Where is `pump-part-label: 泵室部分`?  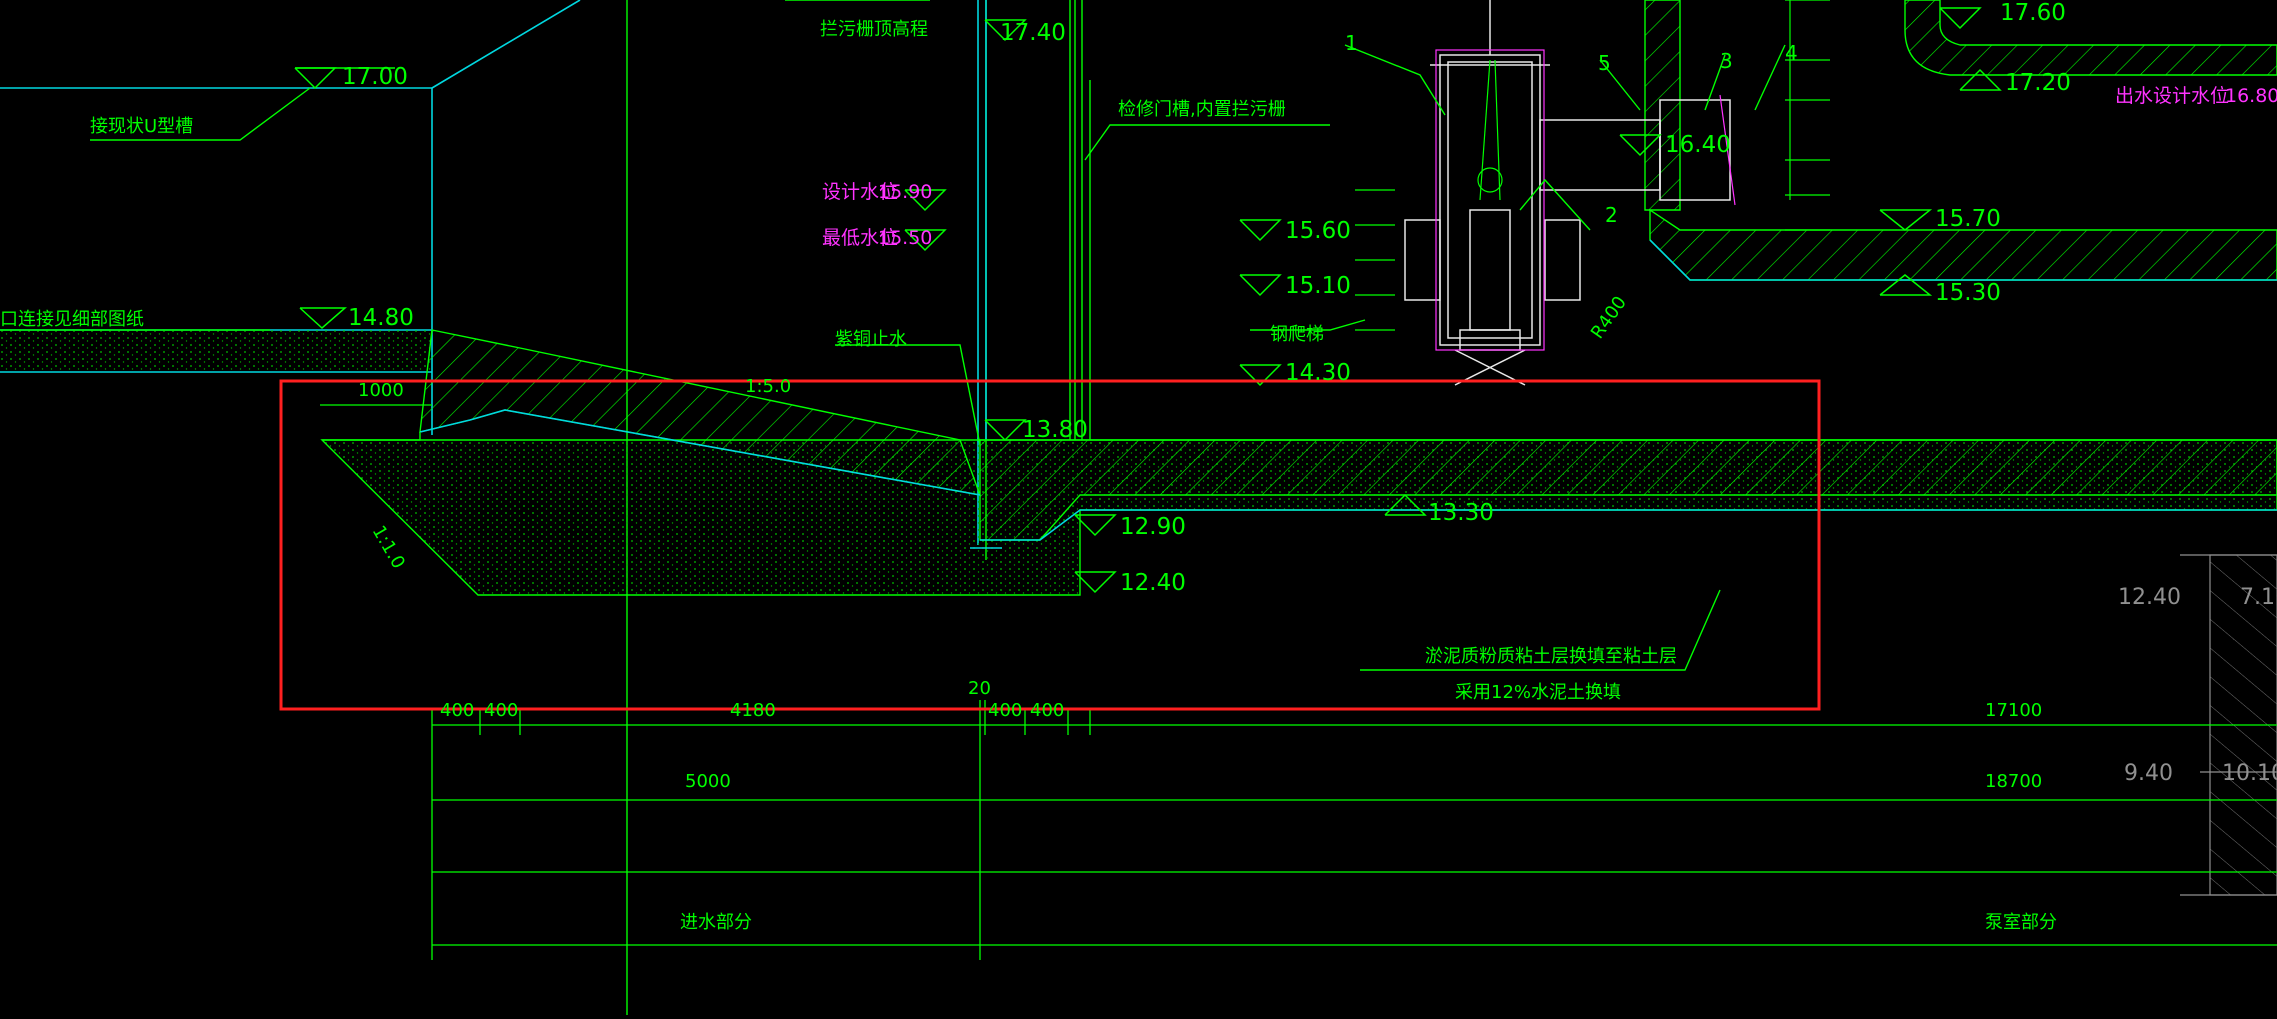
pump-part-label: 泵室部分 is located at coordinates (2021, 922).